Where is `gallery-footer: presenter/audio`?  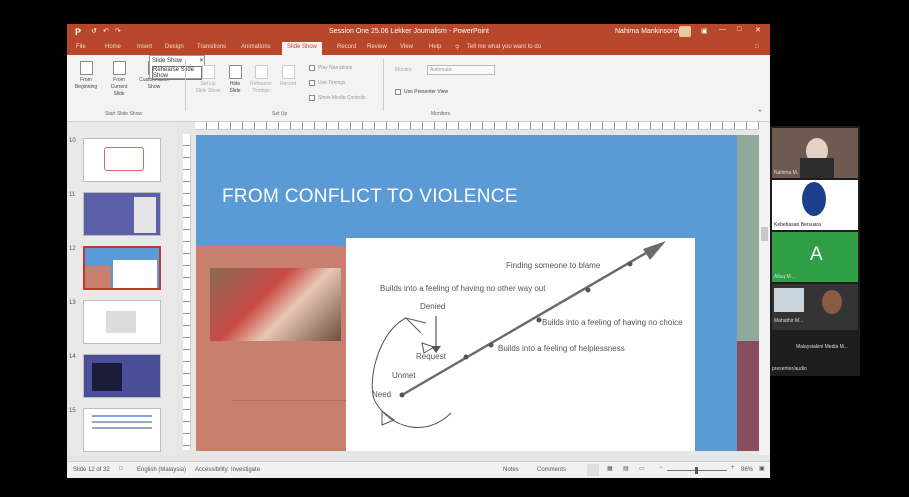 gallery-footer: presenter/audio is located at coordinates (789, 369).